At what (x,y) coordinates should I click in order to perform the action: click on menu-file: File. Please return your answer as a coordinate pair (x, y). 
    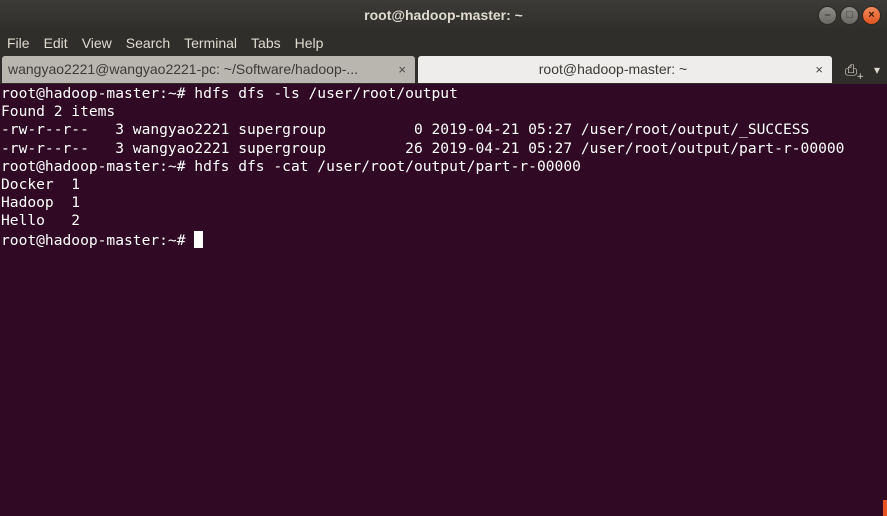
    Looking at the image, I should click on (18, 43).